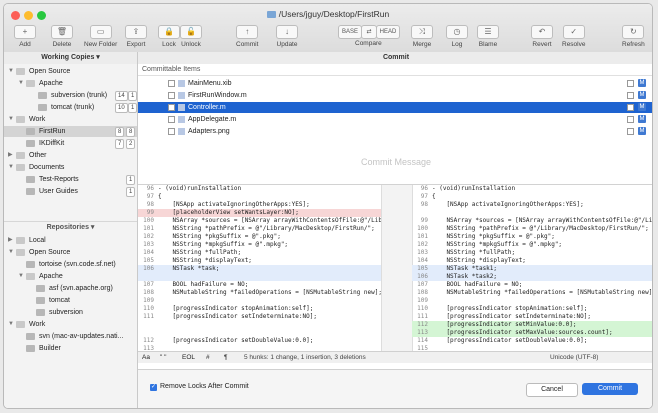 This screenshot has width=658, height=413. I want to click on refresh-button: ↻ Refresh, so click(633, 36).